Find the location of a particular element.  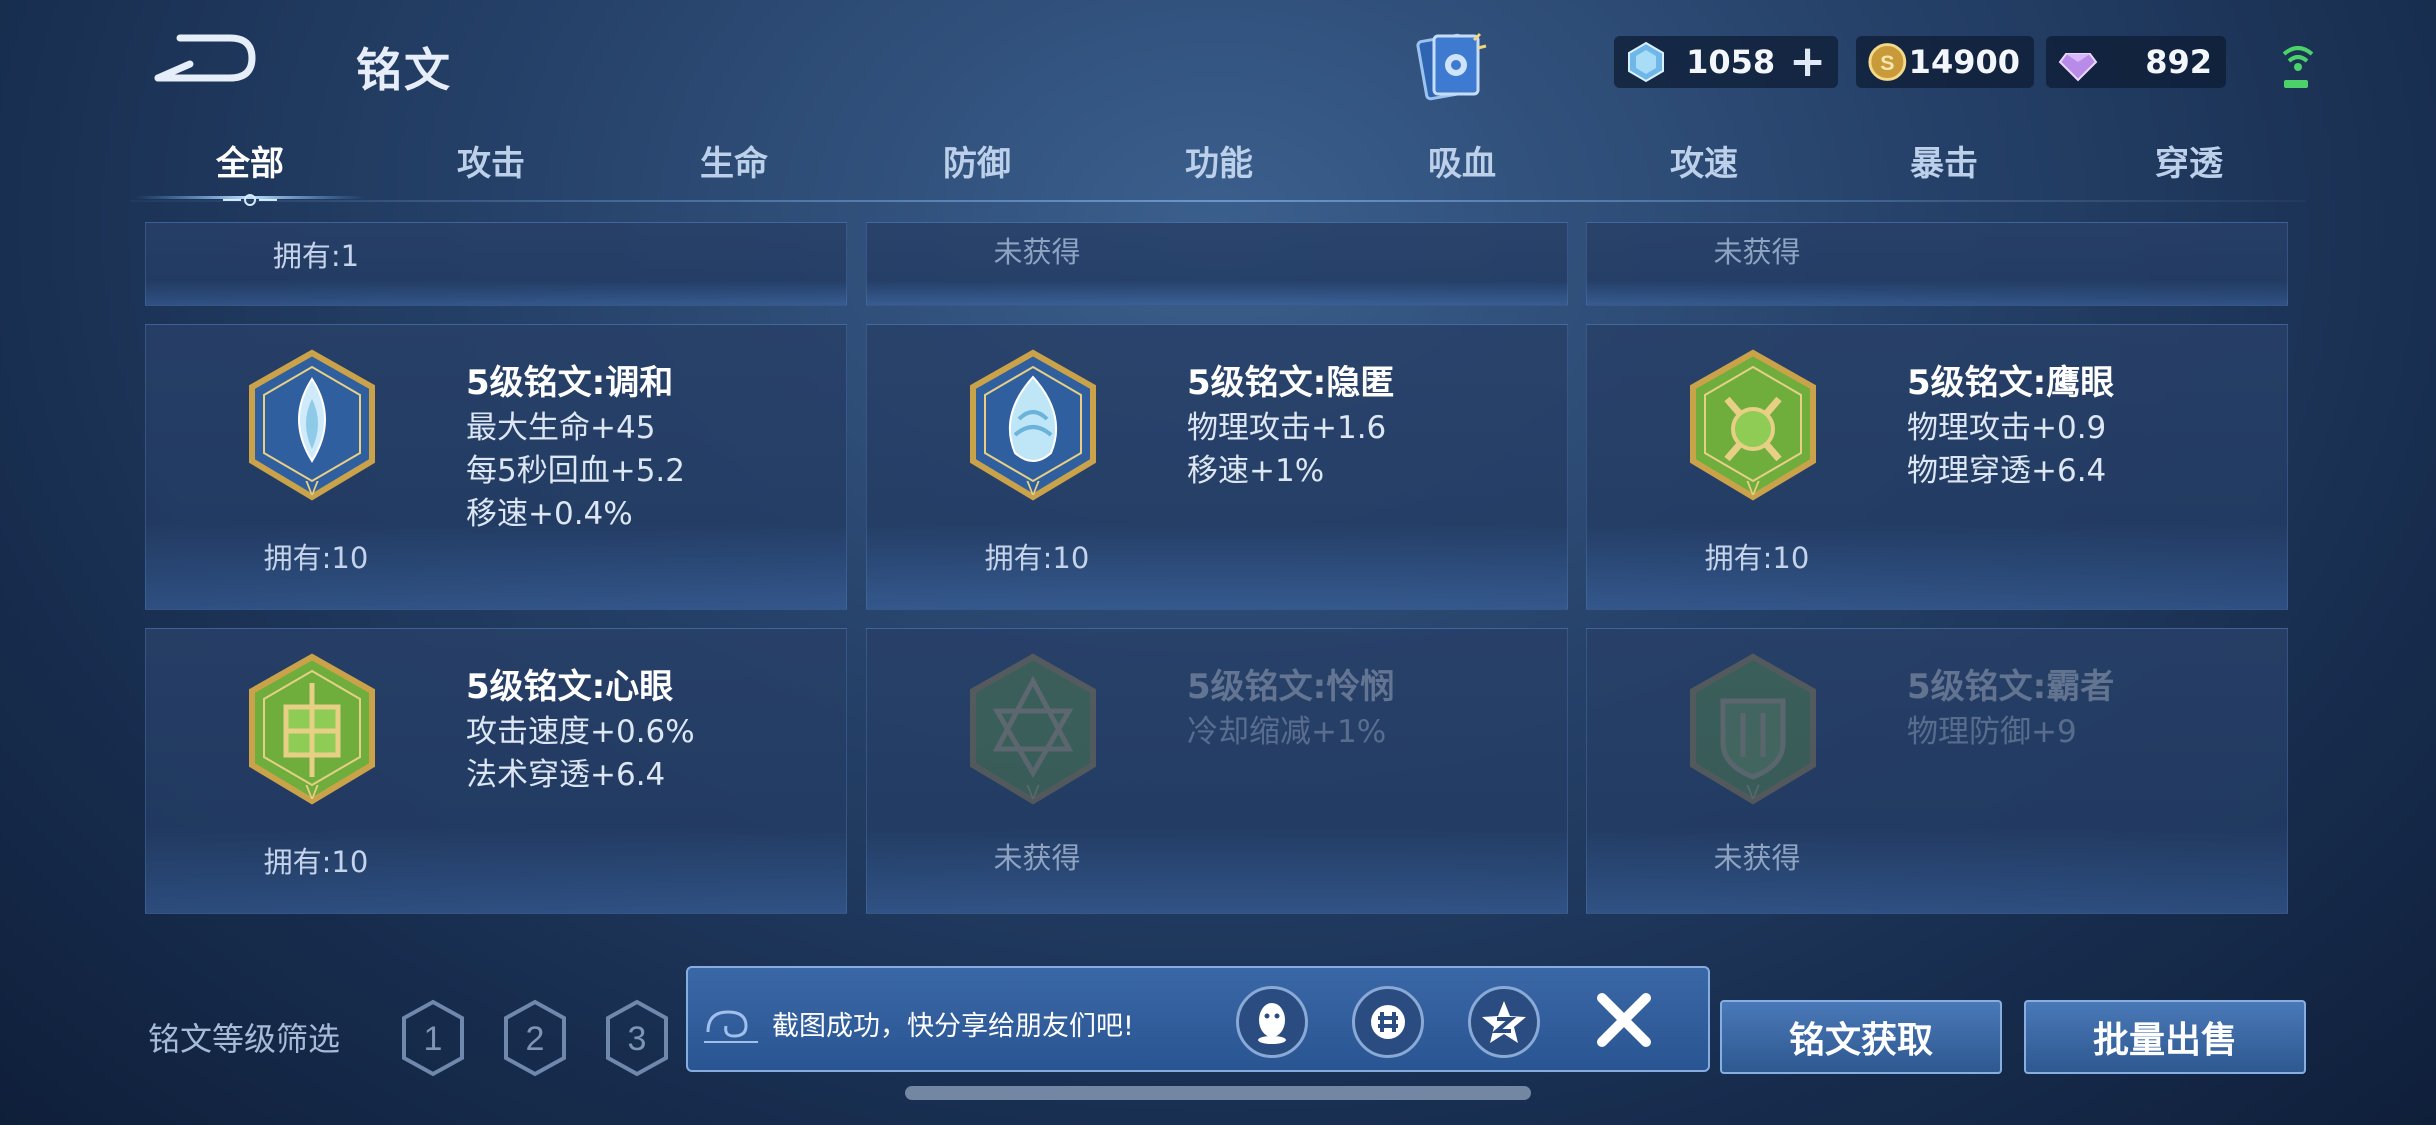

rune-attribute: 移速+0.4% is located at coordinates (549, 514).